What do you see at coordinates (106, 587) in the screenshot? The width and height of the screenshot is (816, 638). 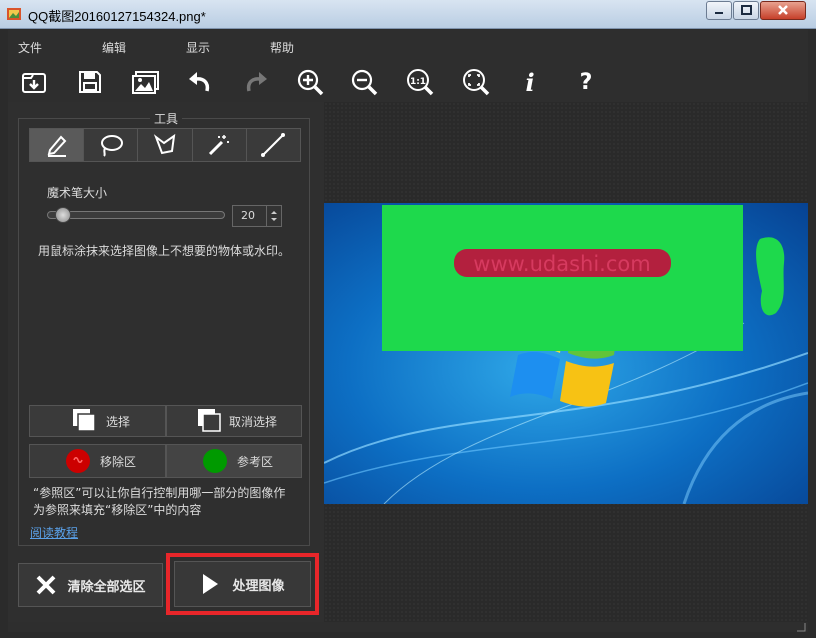 I see `clear-all-selection-label: 清除全部选区` at bounding box center [106, 587].